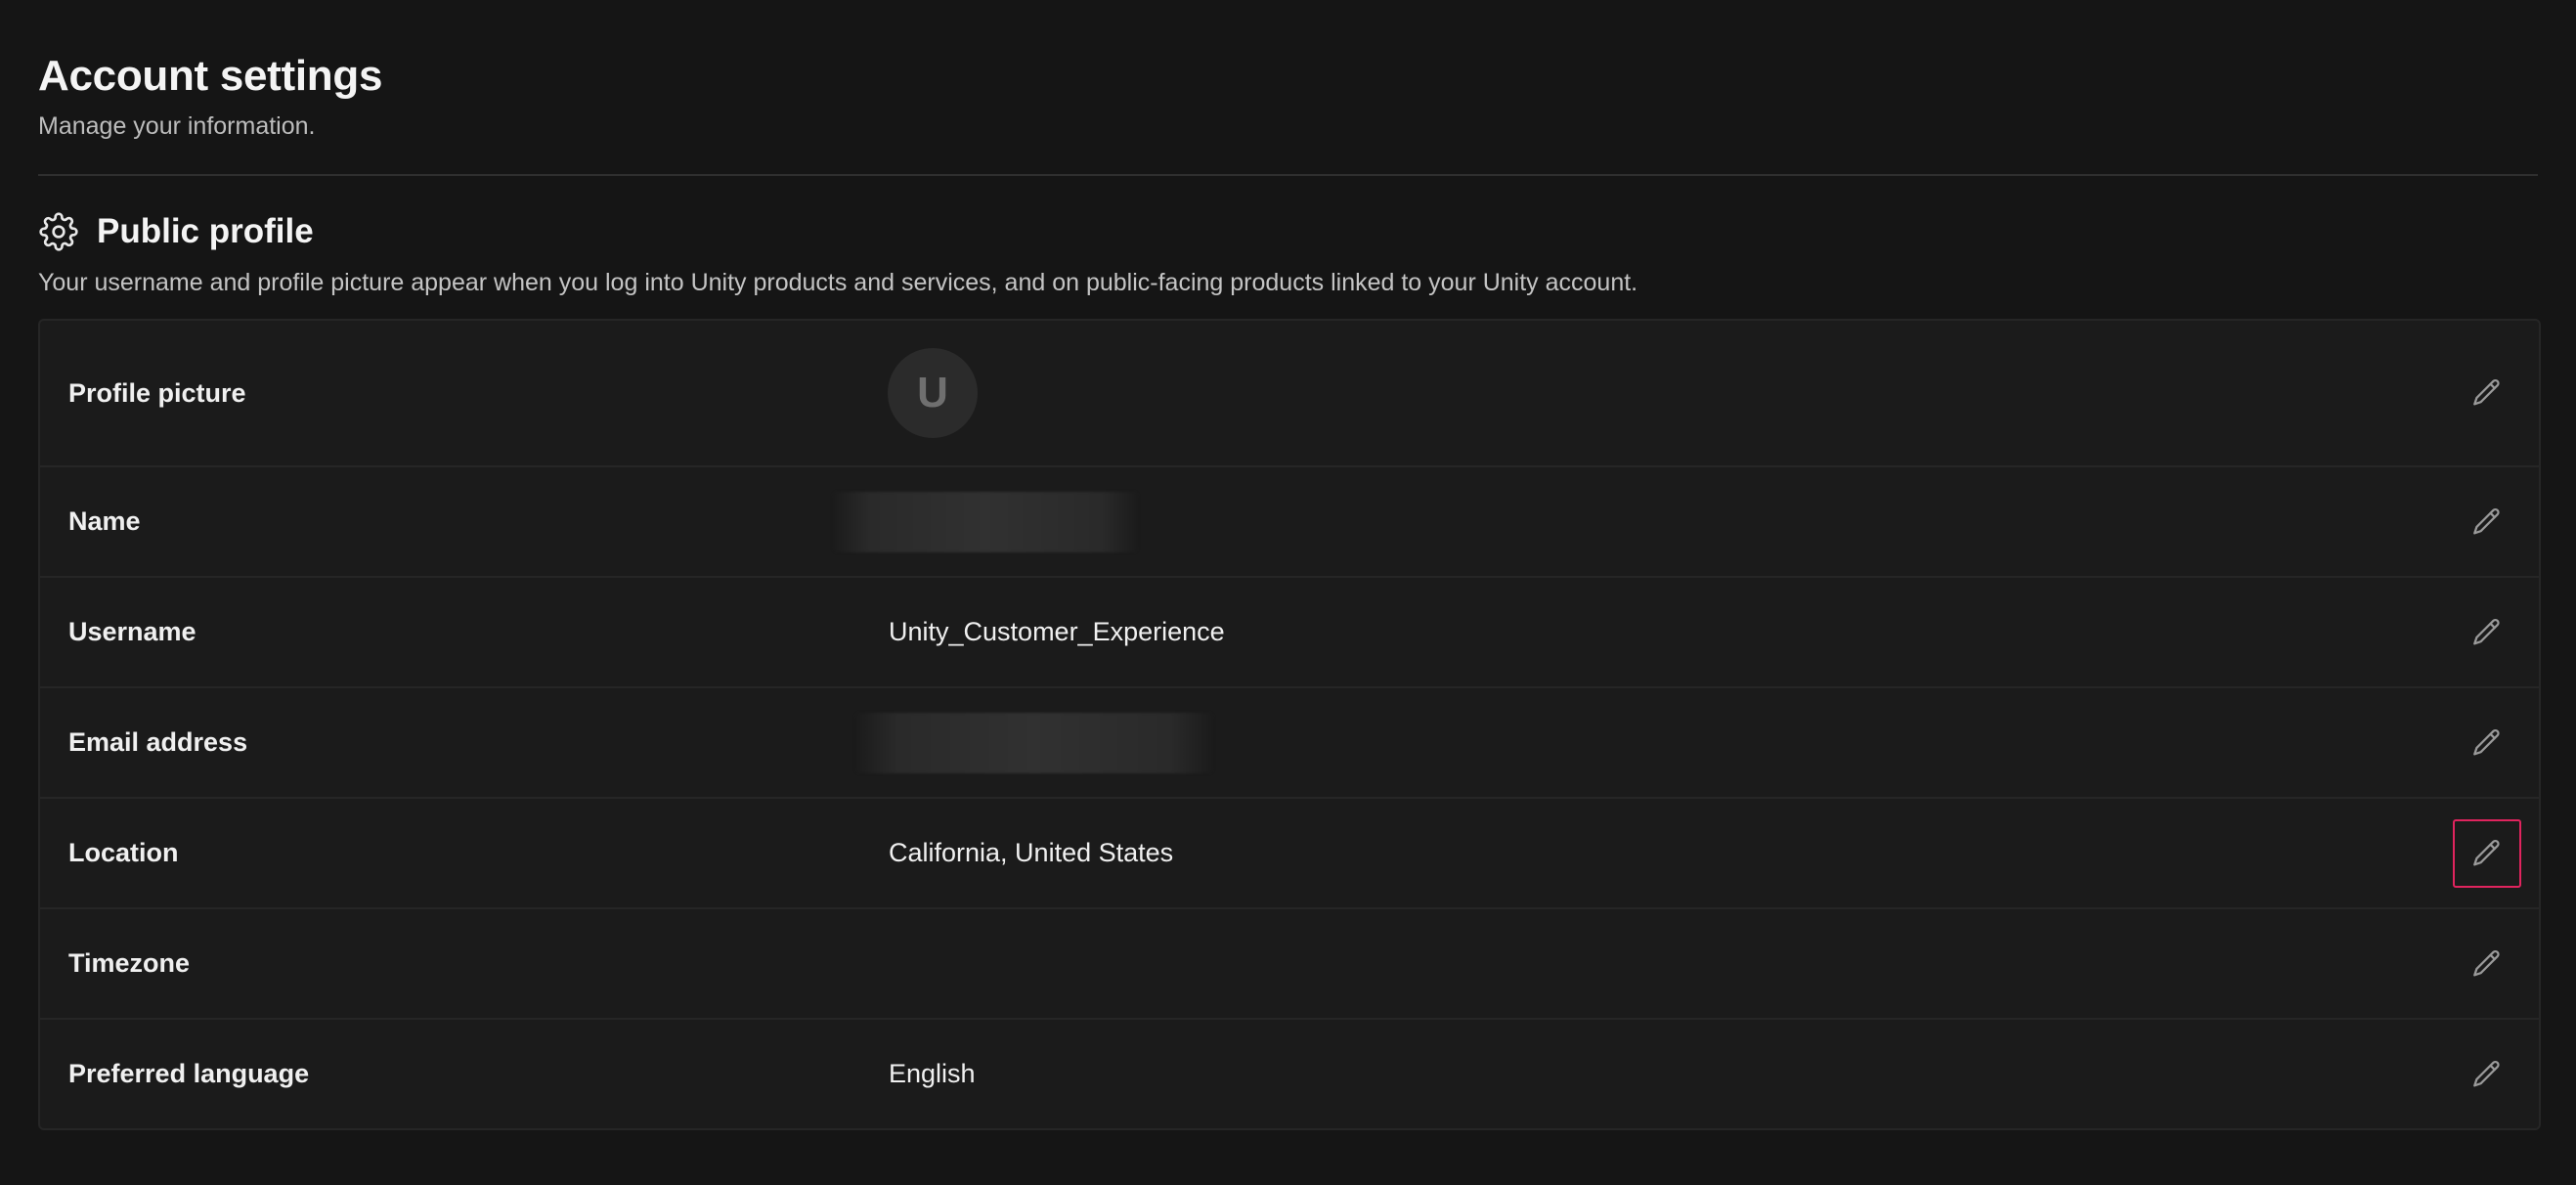 The height and width of the screenshot is (1185, 2576). Describe the element at coordinates (58, 231) in the screenshot. I see `gear-icon` at that location.